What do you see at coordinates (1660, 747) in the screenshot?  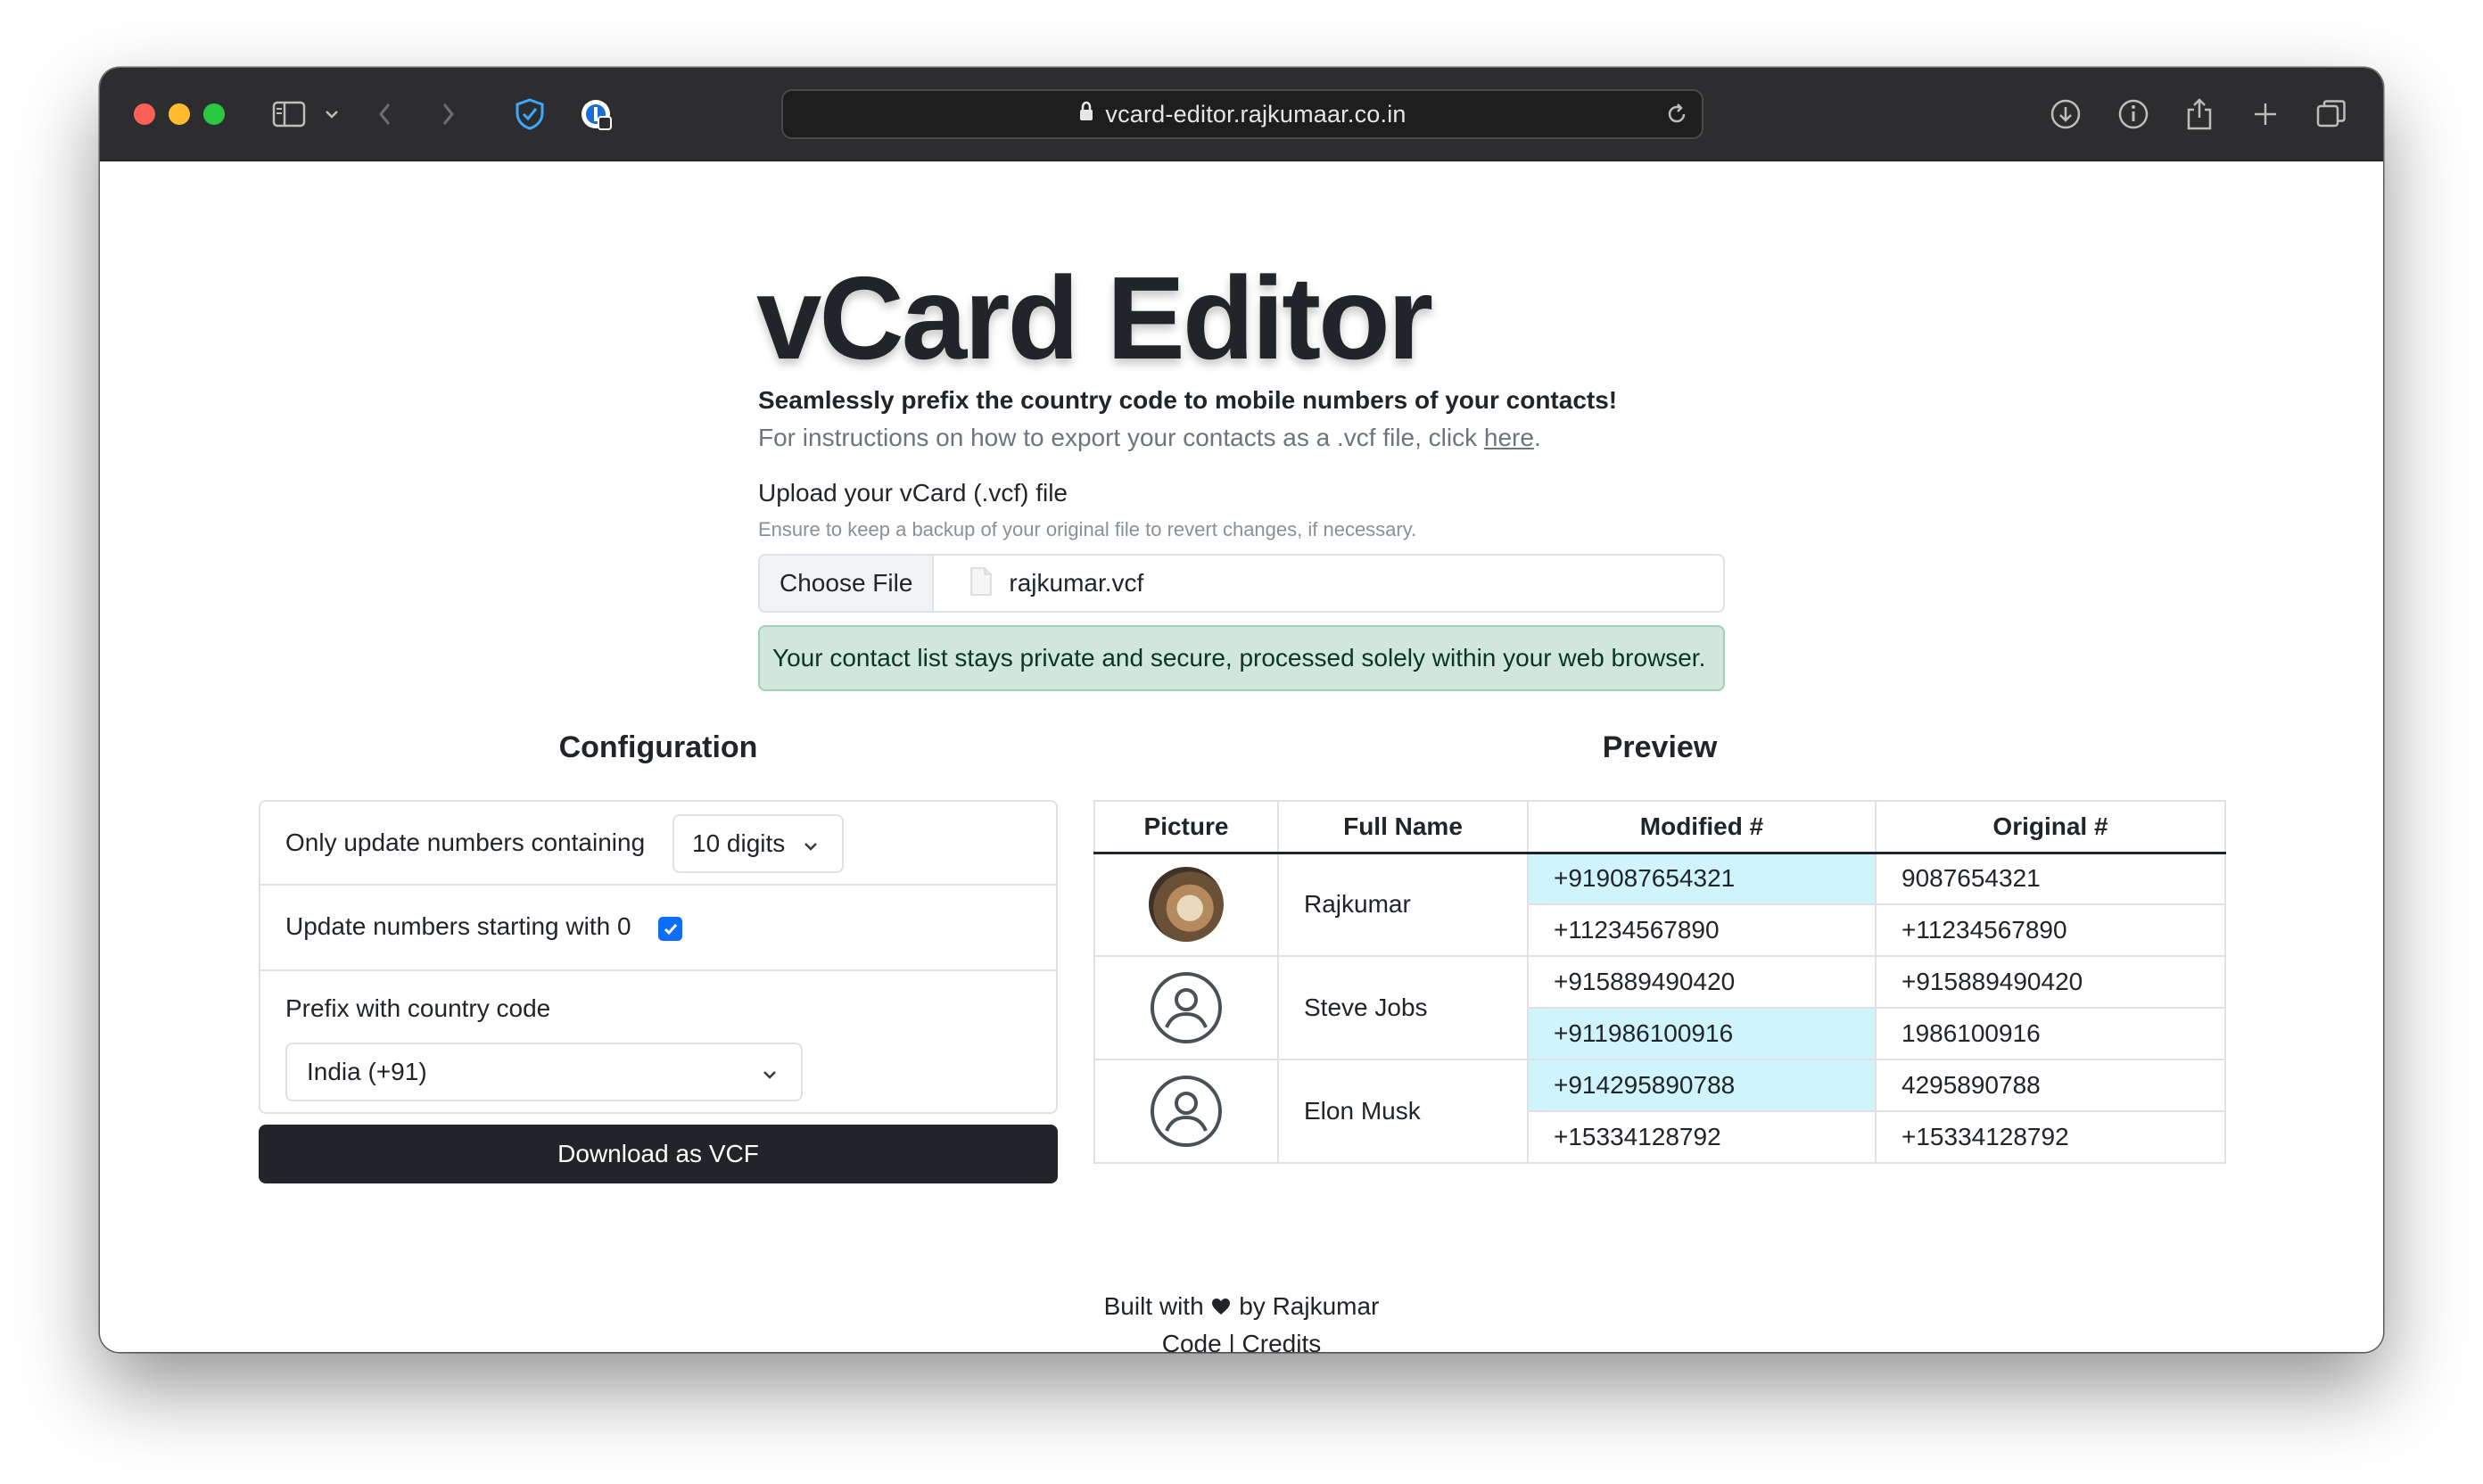 I see `preview-title: Preview` at bounding box center [1660, 747].